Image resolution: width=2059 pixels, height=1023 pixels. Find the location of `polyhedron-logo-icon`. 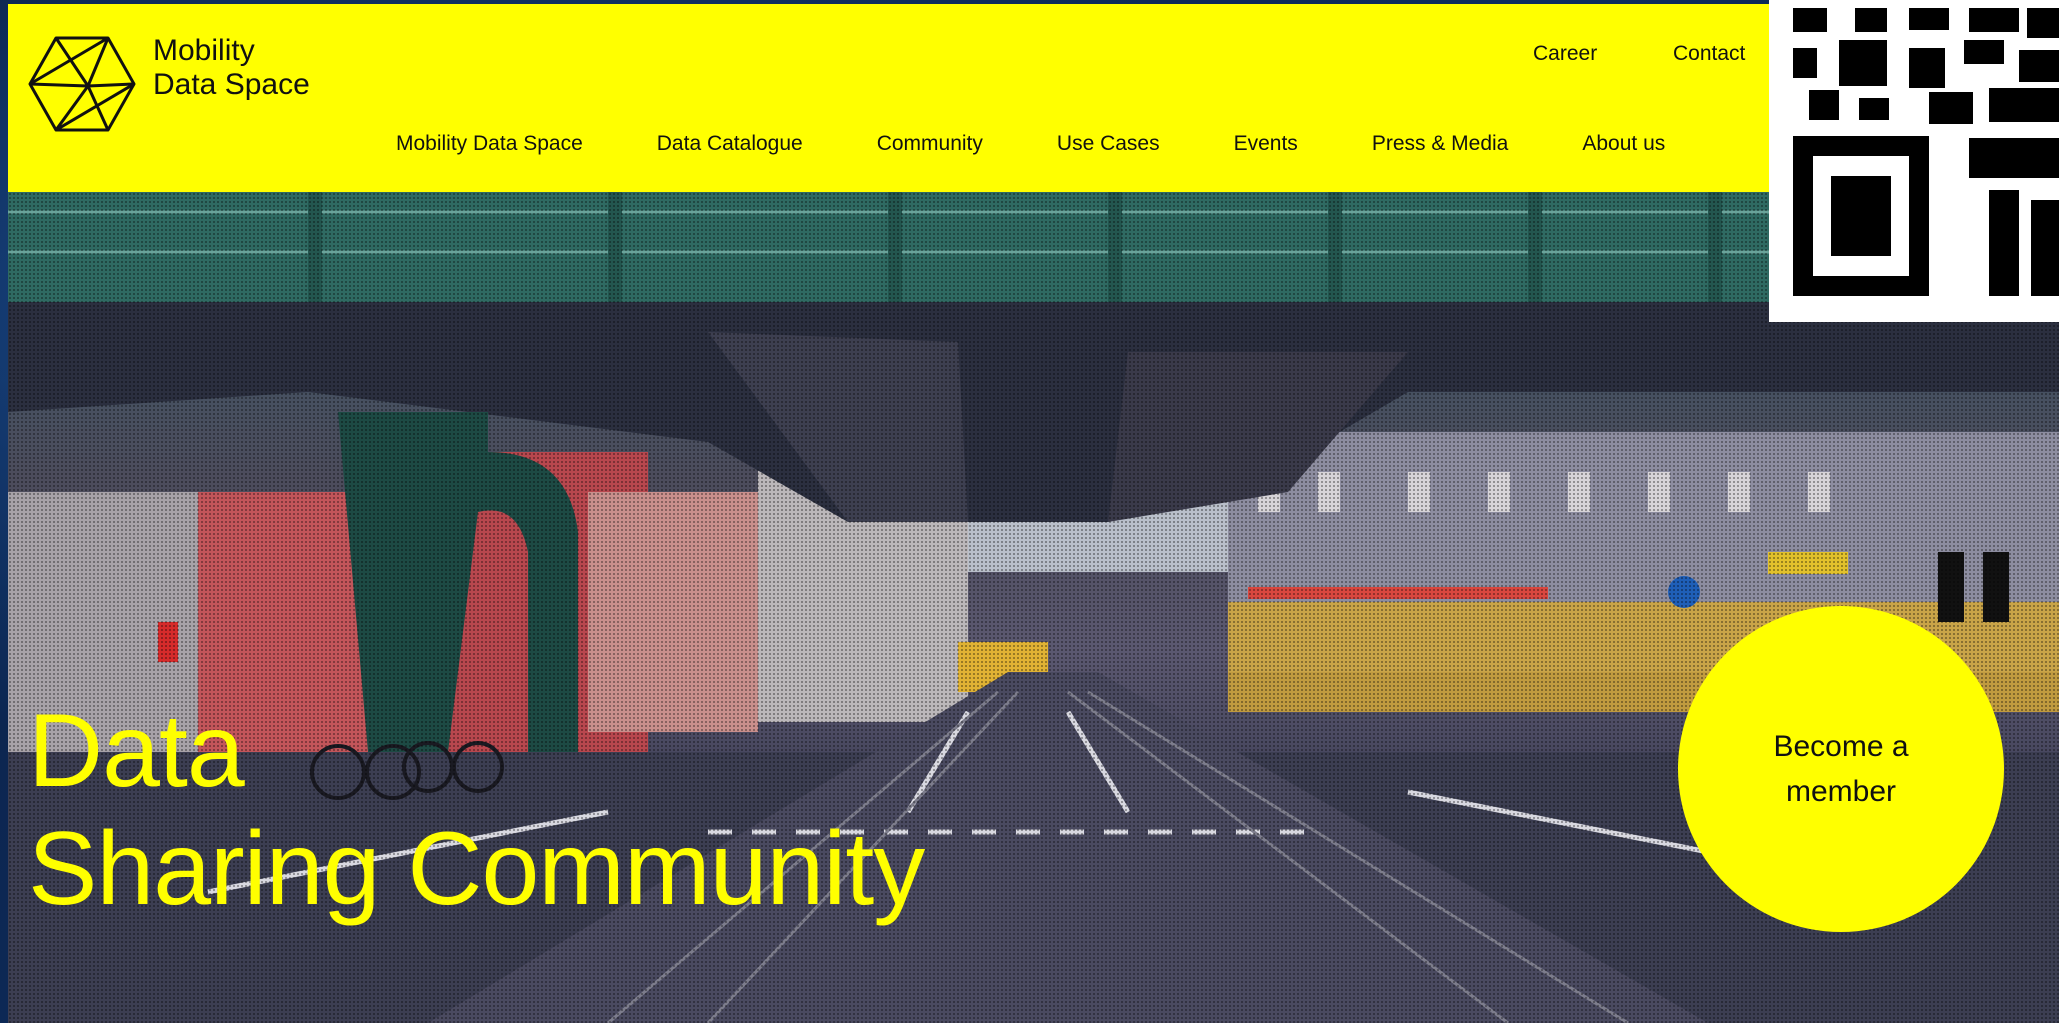

polyhedron-logo-icon is located at coordinates (82, 84).